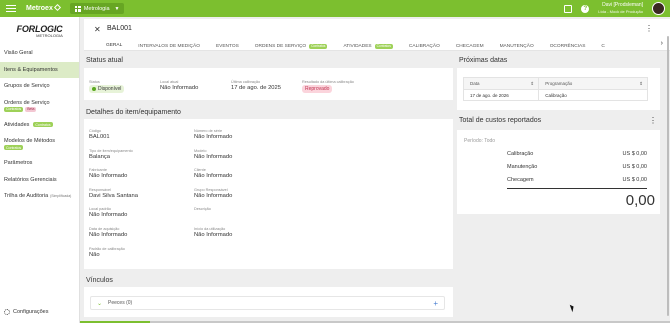  What do you see at coordinates (577, 180) in the screenshot?
I see `cost-row-checking: Checagem US $ 0,00` at bounding box center [577, 180].